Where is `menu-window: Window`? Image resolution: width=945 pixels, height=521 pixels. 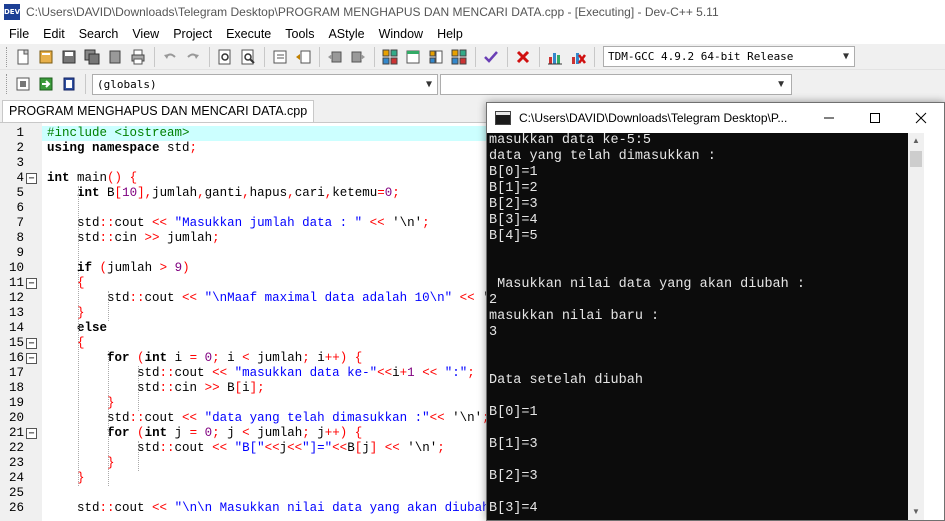 menu-window: Window is located at coordinates (401, 34).